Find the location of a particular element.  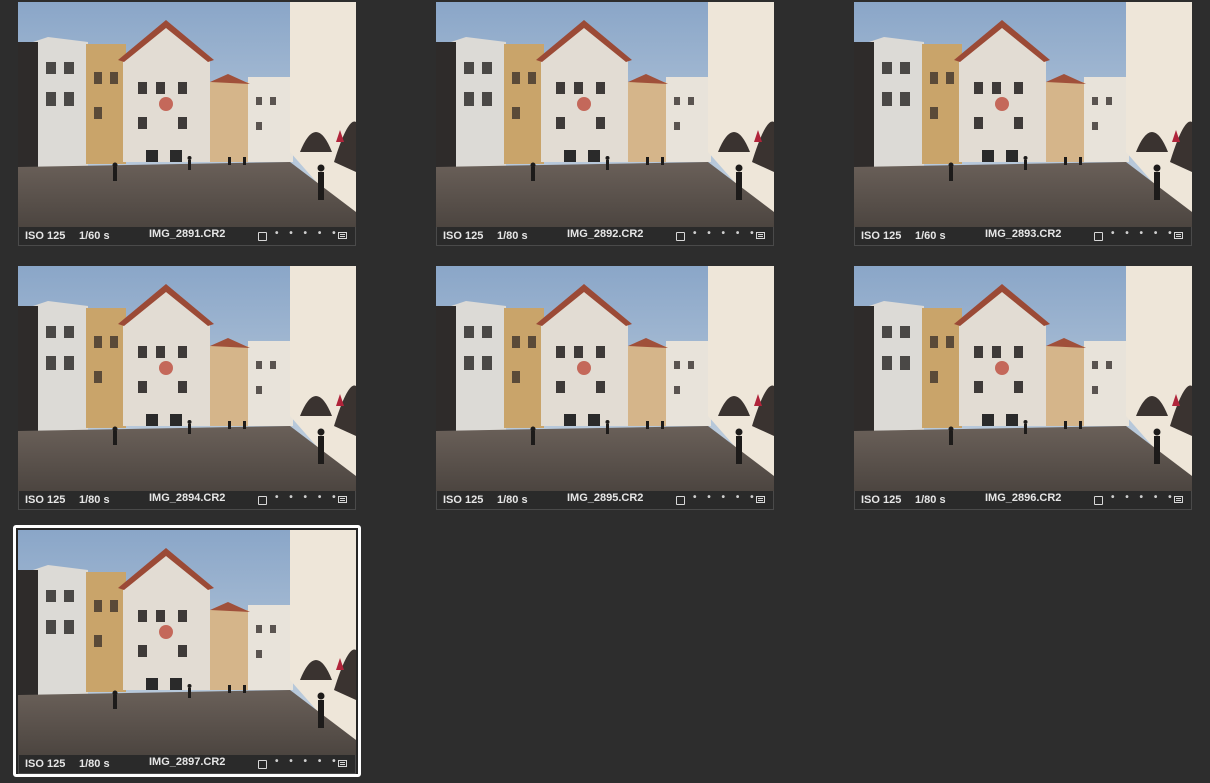

thumbnail-card: ISO 125 1/80 s IMG_2892.CR2 • • • • • is located at coordinates (605, 124).